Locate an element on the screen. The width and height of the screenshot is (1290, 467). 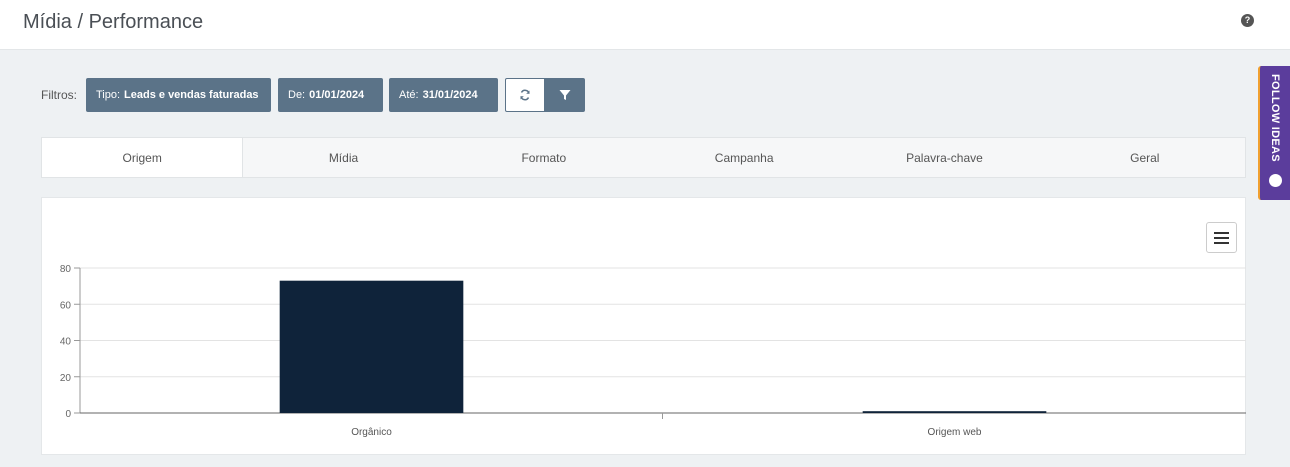
follow-ideas-label: FOLLOW IDEAS is located at coordinates (1275, 118).